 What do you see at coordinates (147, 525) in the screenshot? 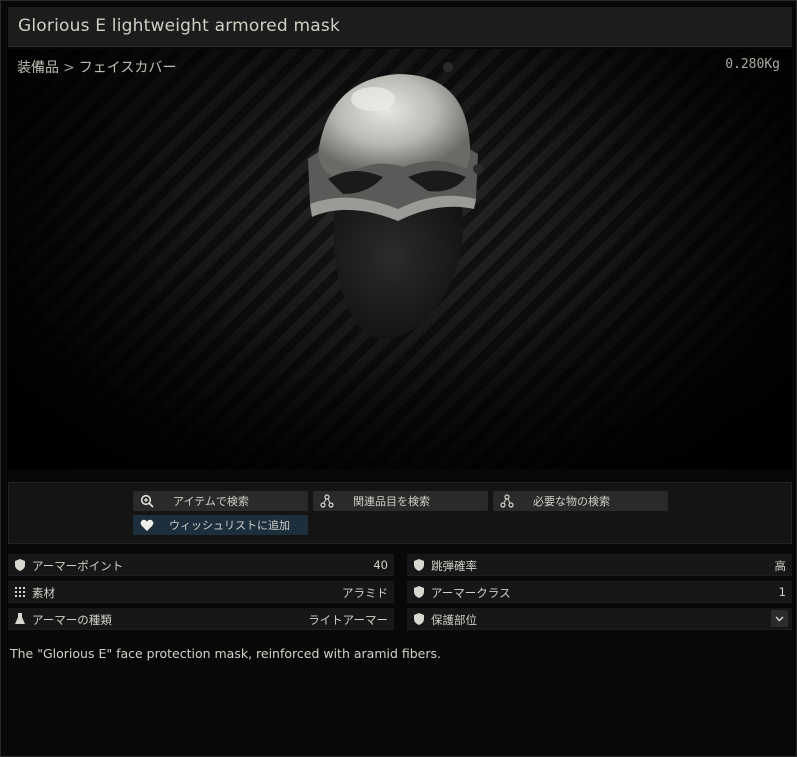
I see `heart-icon` at bounding box center [147, 525].